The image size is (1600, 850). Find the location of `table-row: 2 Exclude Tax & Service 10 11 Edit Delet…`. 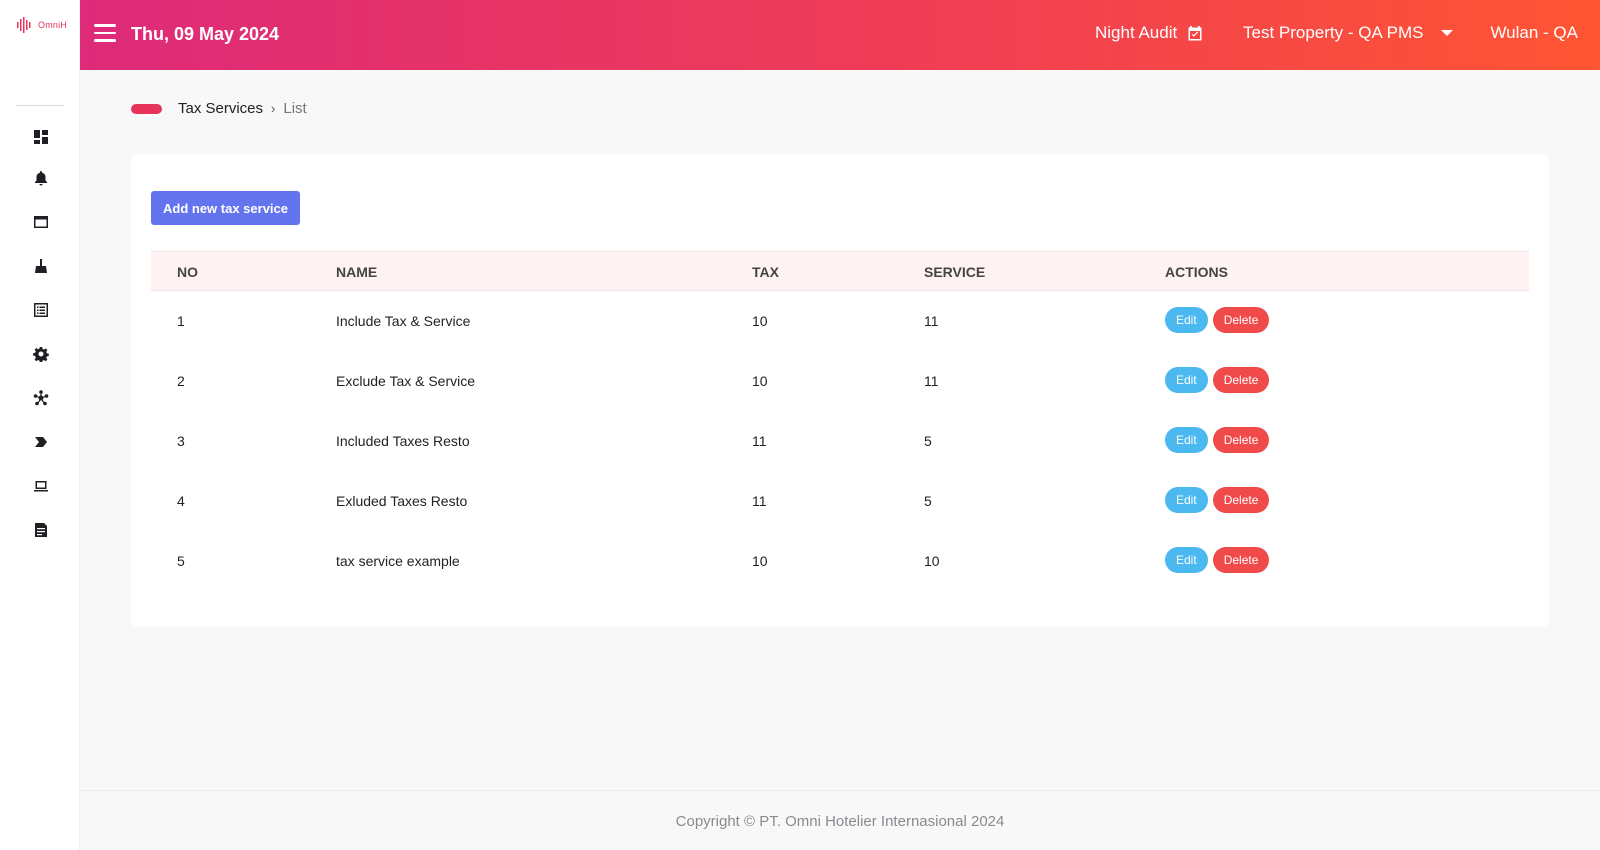

table-row: 2 Exclude Tax & Service 10 11 Edit Delet… is located at coordinates (840, 381).